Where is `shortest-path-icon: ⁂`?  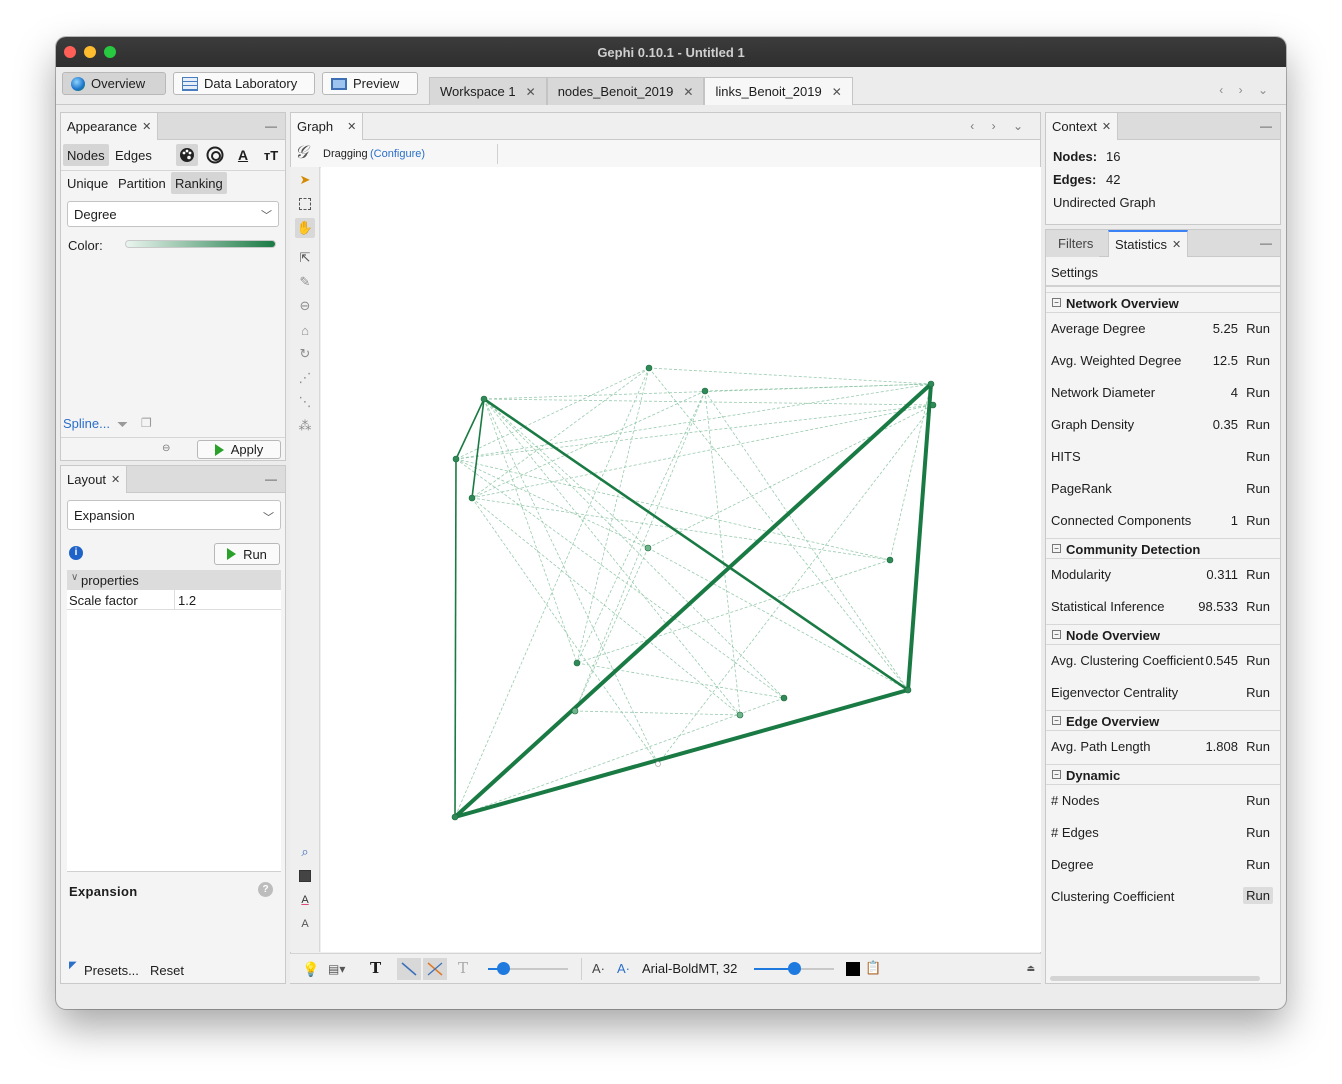 shortest-path-icon: ⁂ is located at coordinates (305, 426).